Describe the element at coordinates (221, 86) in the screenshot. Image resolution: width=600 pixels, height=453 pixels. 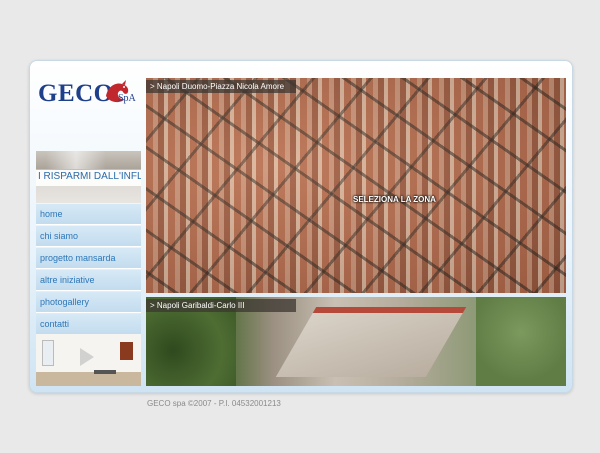
I see `photo-label-duomo: > Napoli Duomo-Piazza Nicola Amore` at that location.